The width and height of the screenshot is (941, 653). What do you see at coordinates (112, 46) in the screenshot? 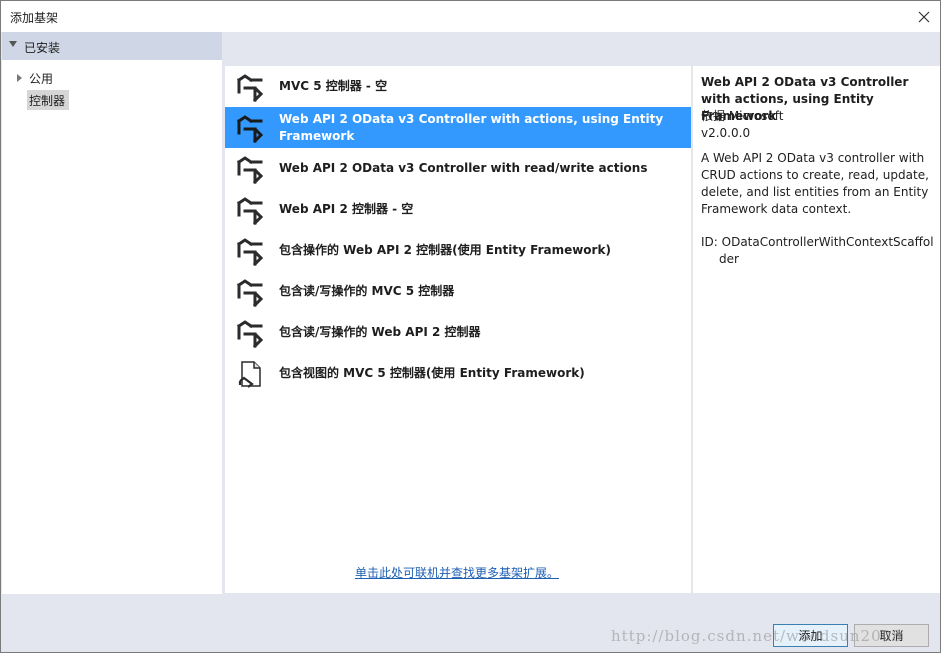
I see `installed-header: 已安装` at bounding box center [112, 46].